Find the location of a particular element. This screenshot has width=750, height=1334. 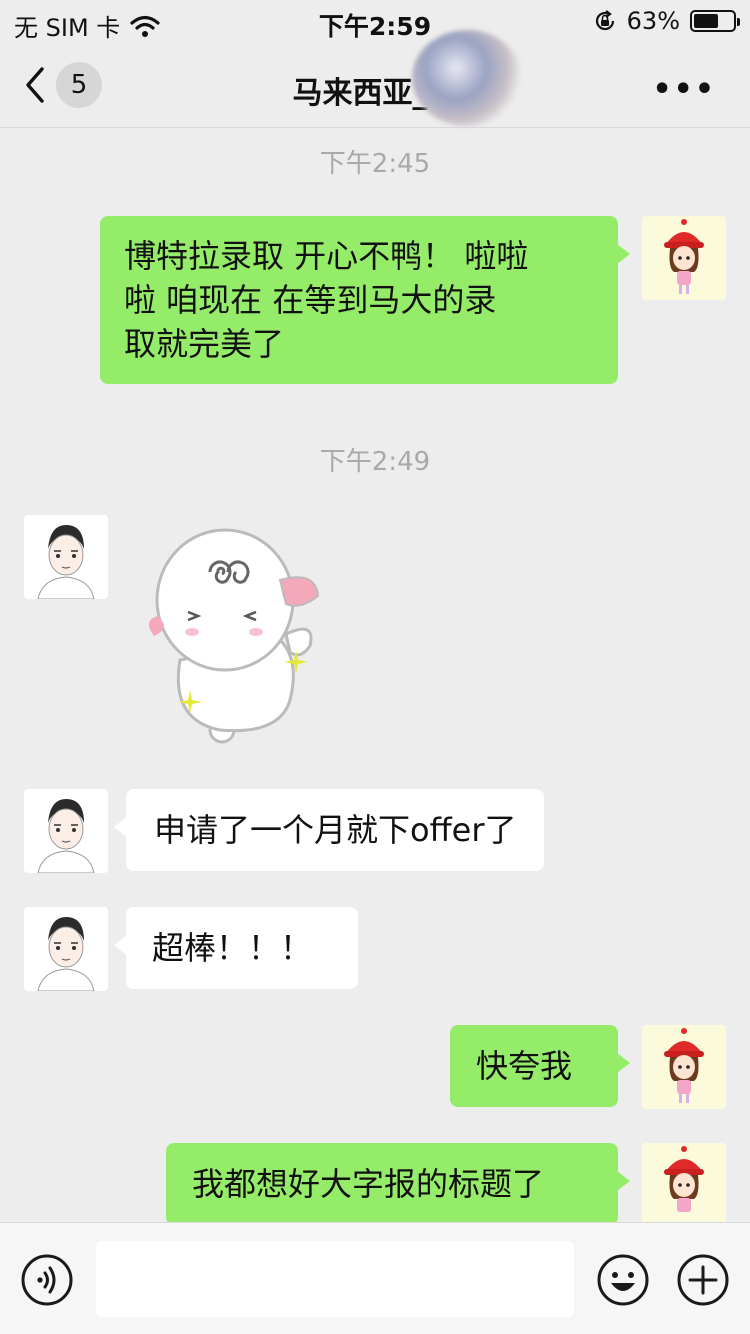

message-bubble-received: 超棒！！！ is located at coordinates (236, 948).